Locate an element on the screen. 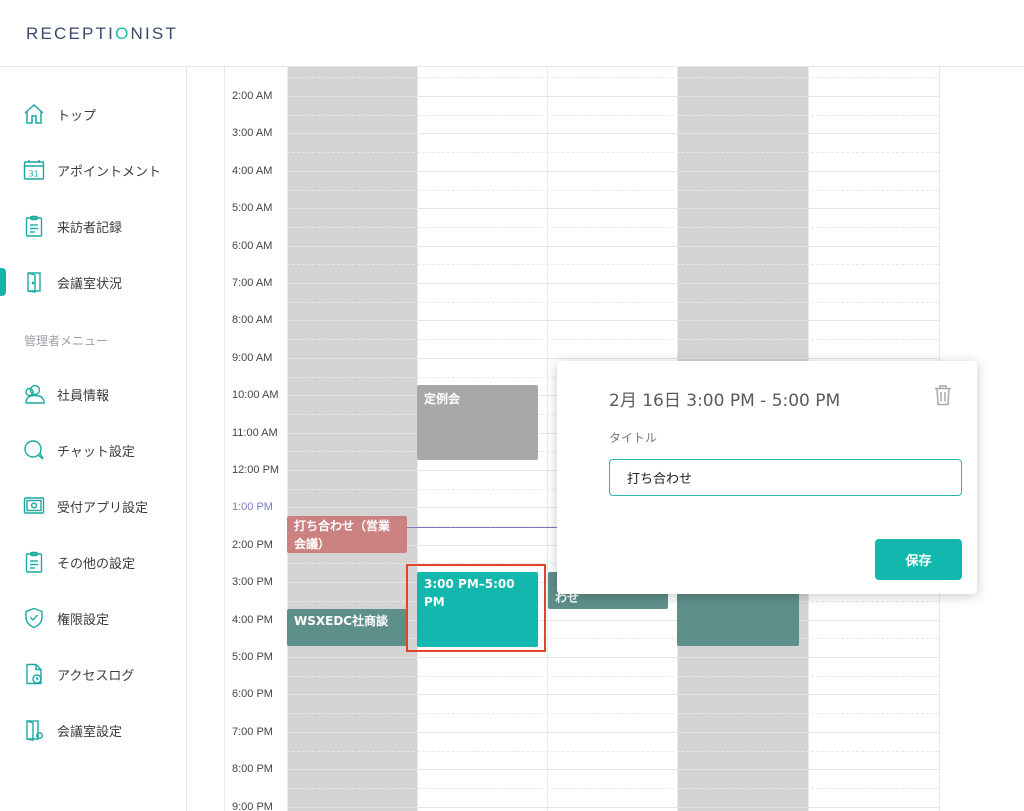 The image size is (1024, 811). sidebar-item-employee-info: 社員情報 is located at coordinates (93, 394).